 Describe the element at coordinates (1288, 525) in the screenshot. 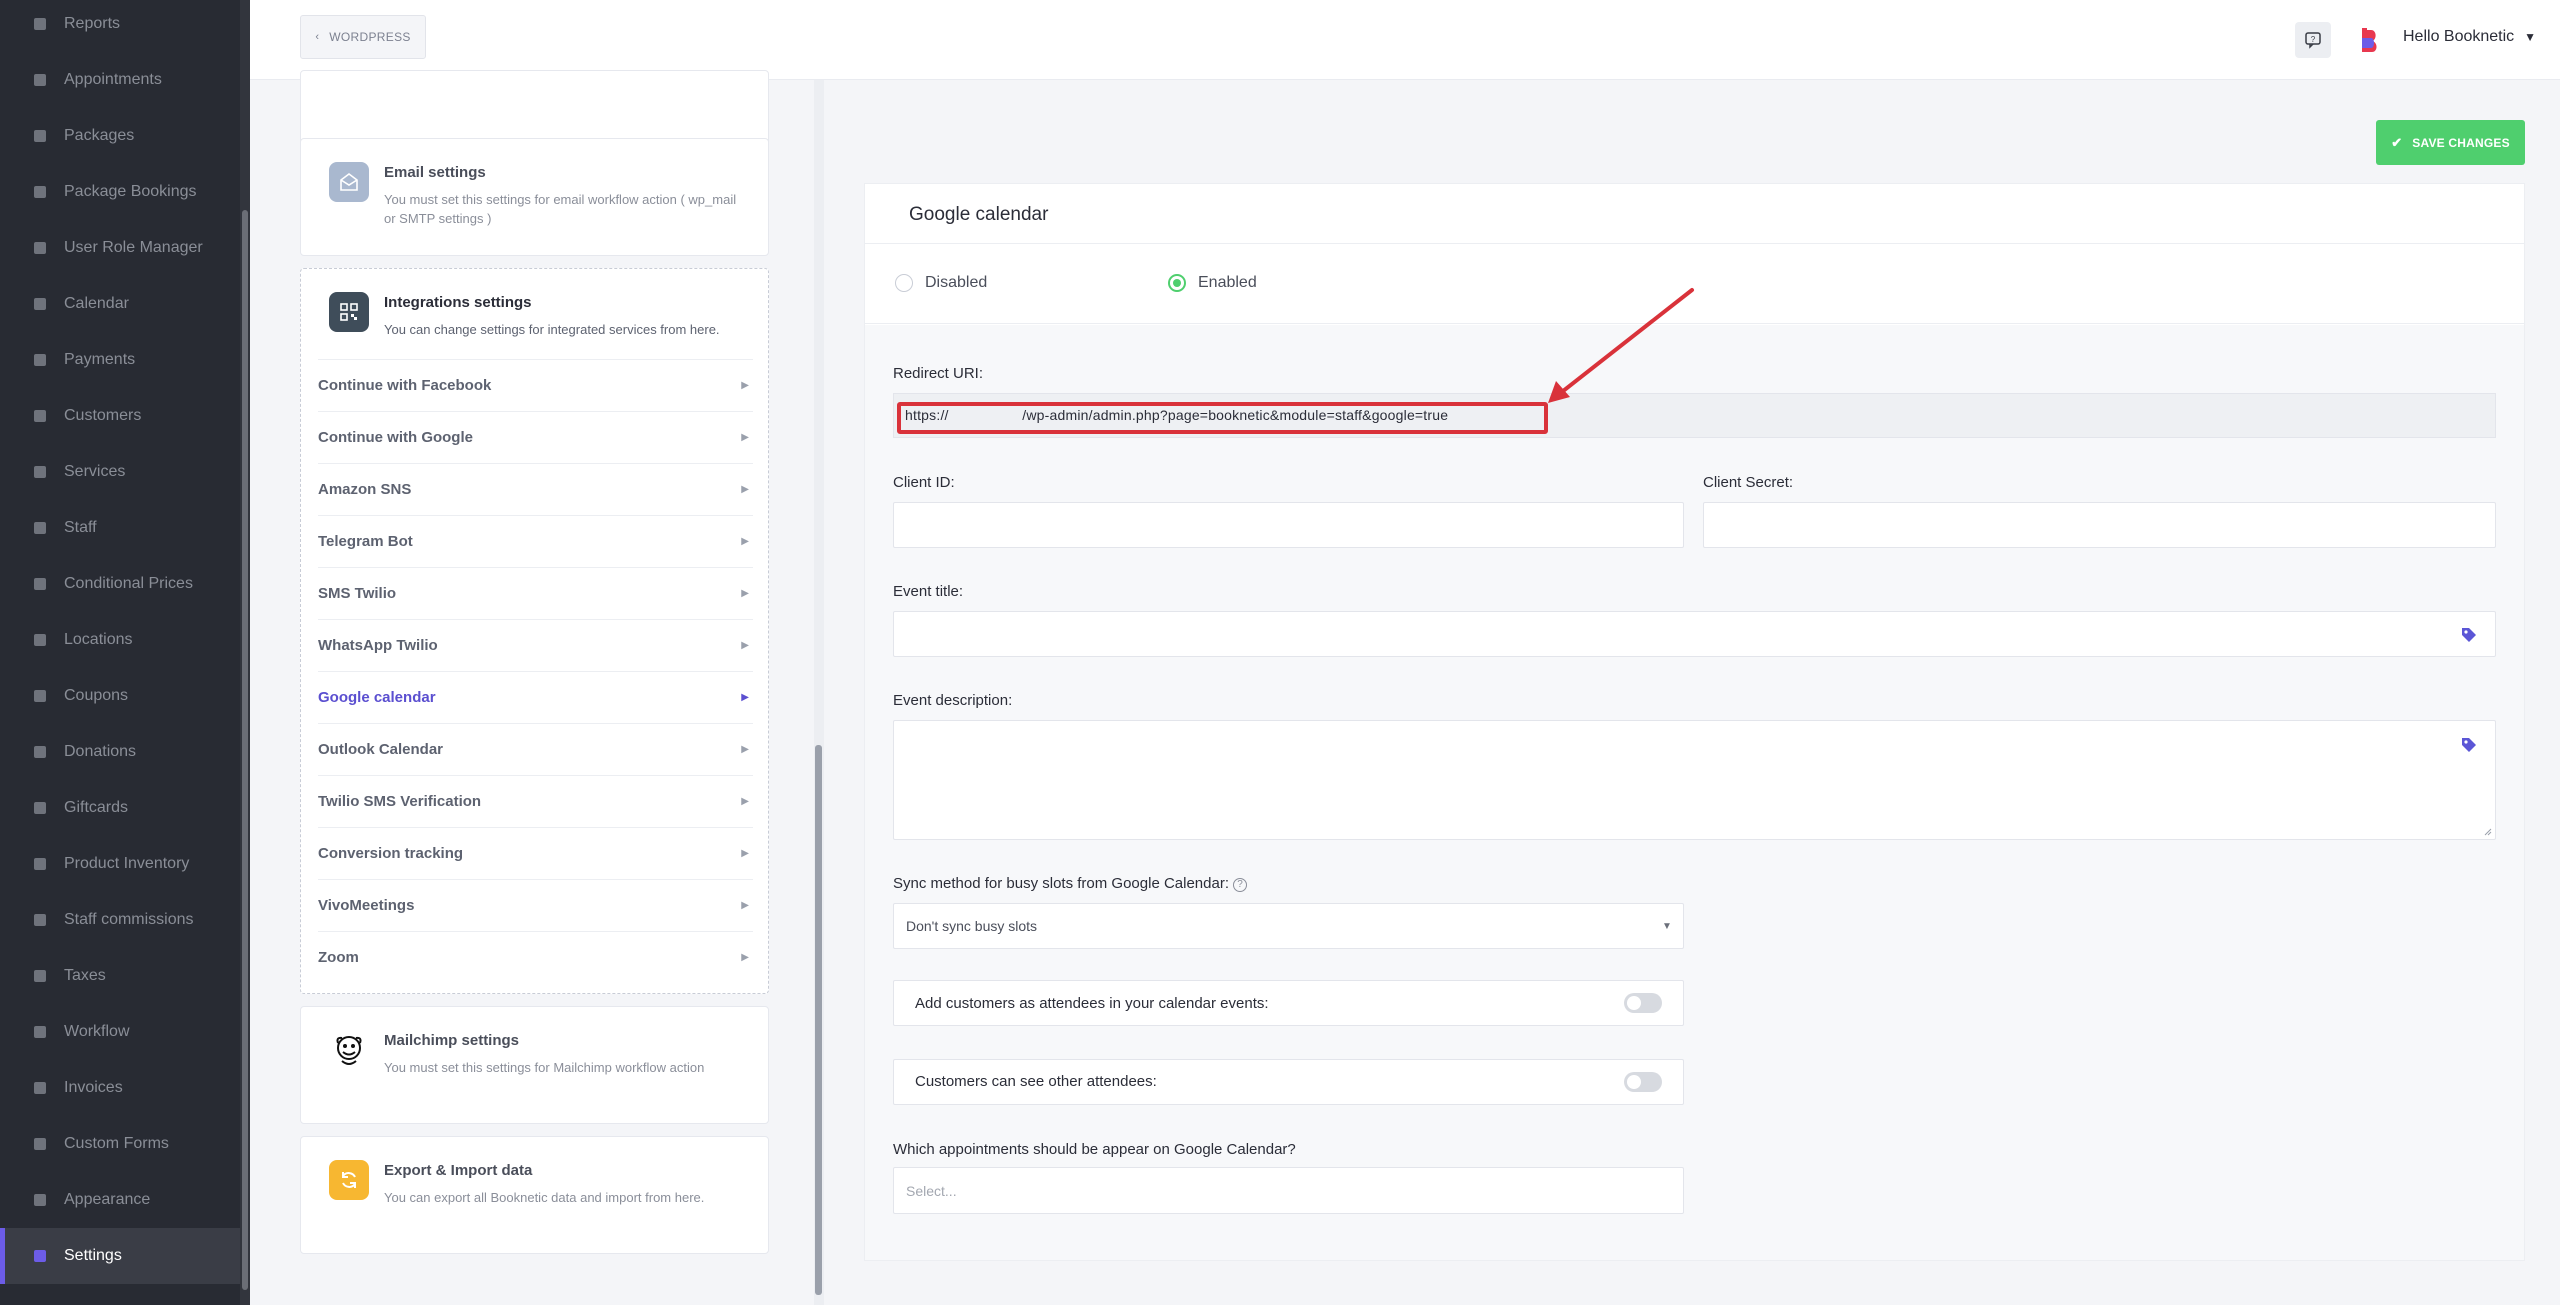

I see `client-id-input` at that location.